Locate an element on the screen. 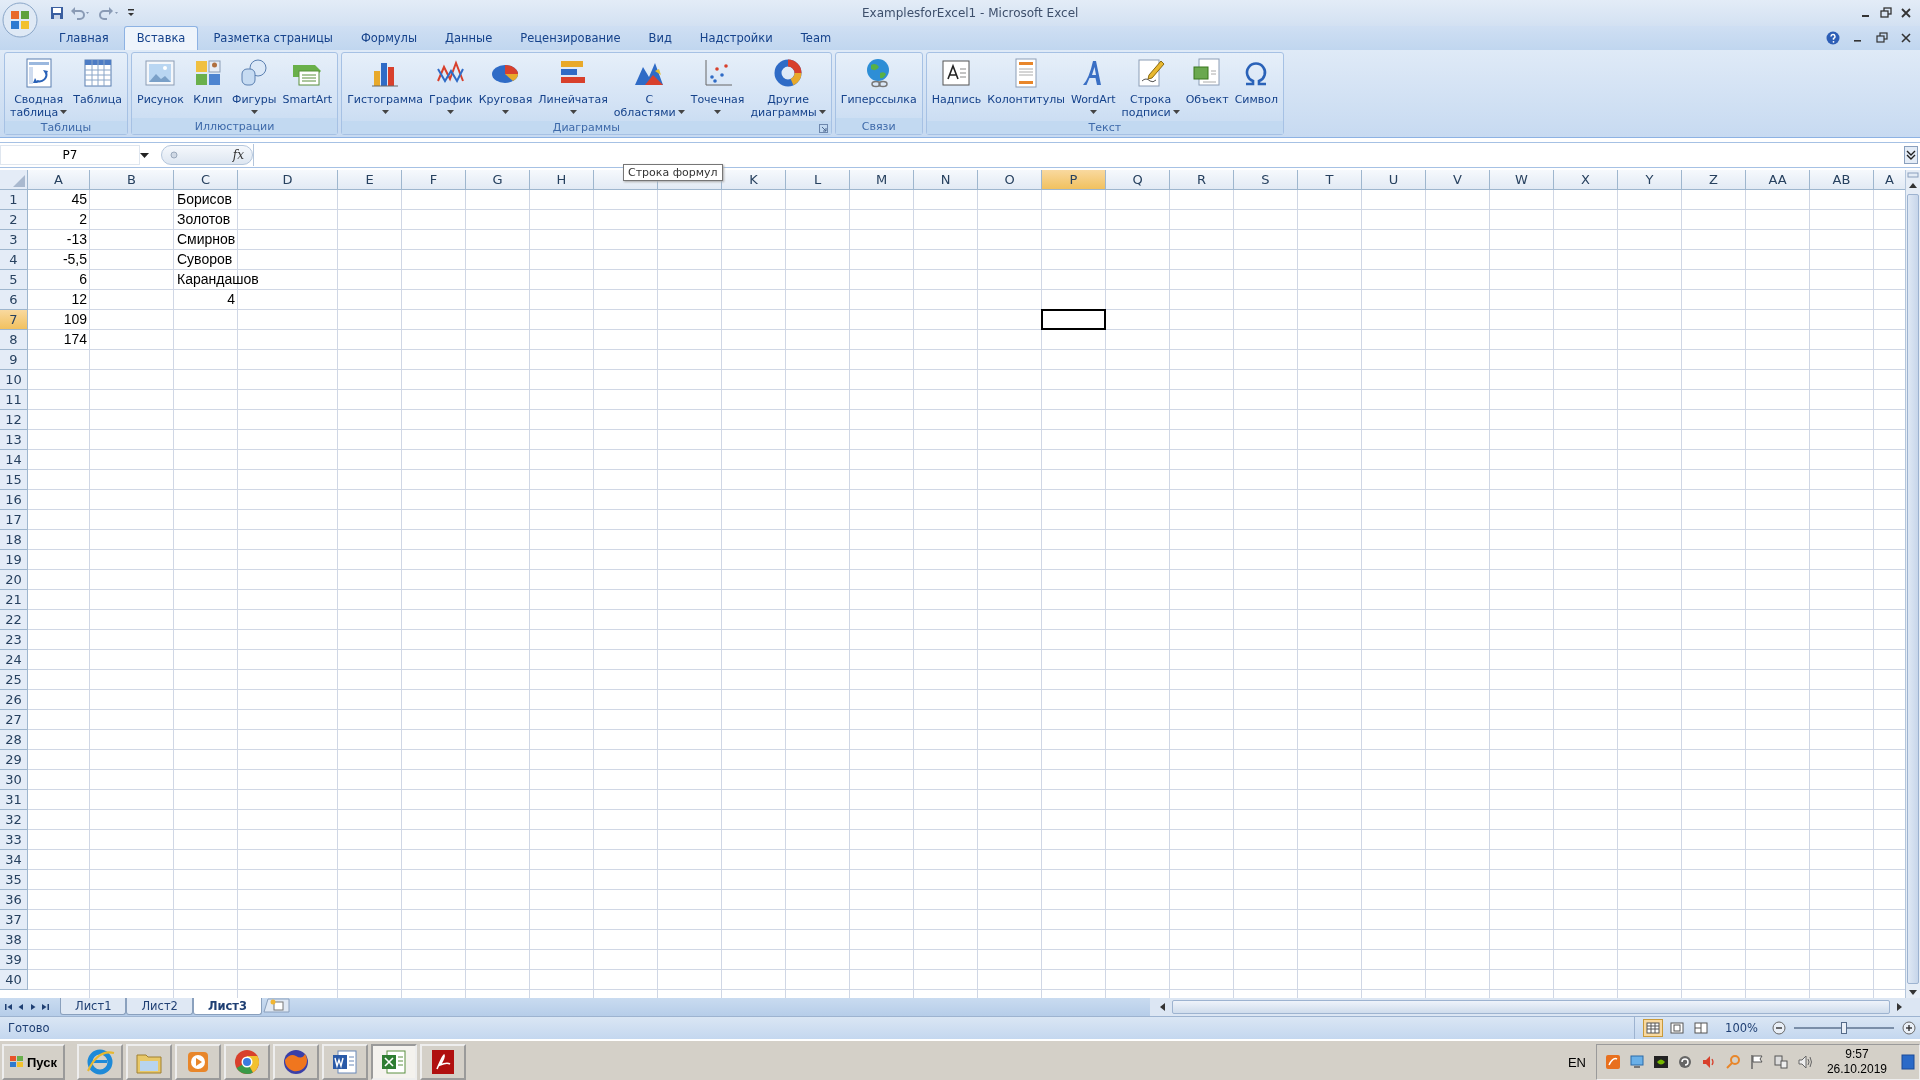 This screenshot has width=1920, height=1080. table-cell-text: 12 is located at coordinates (79, 299).